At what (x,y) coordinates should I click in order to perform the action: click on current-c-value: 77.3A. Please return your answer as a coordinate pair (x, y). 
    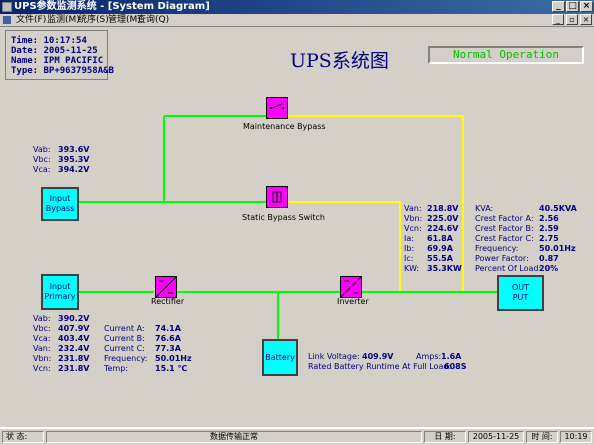
    Looking at the image, I should click on (168, 348).